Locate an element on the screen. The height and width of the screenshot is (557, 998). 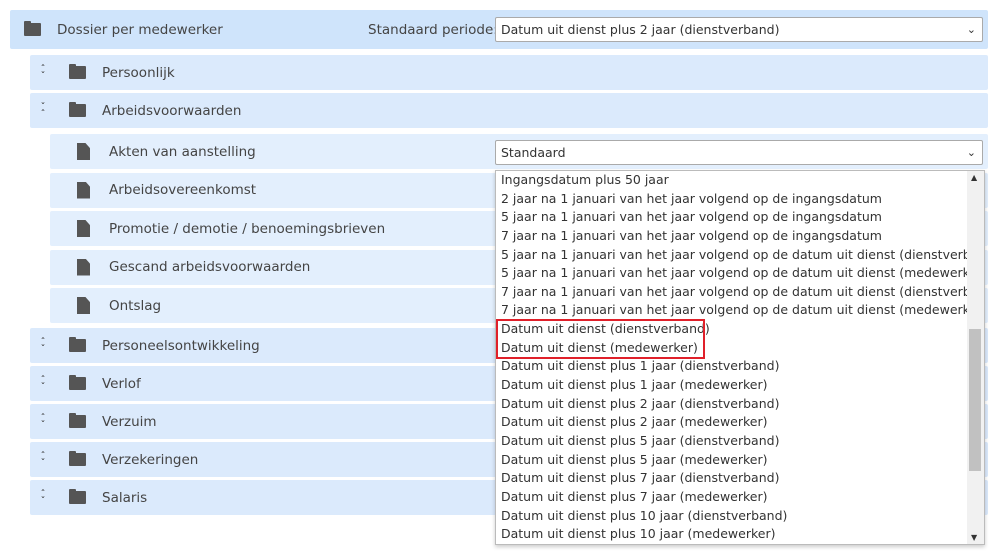
group-label: Arbeidsvoorwaarden is located at coordinates (172, 110).